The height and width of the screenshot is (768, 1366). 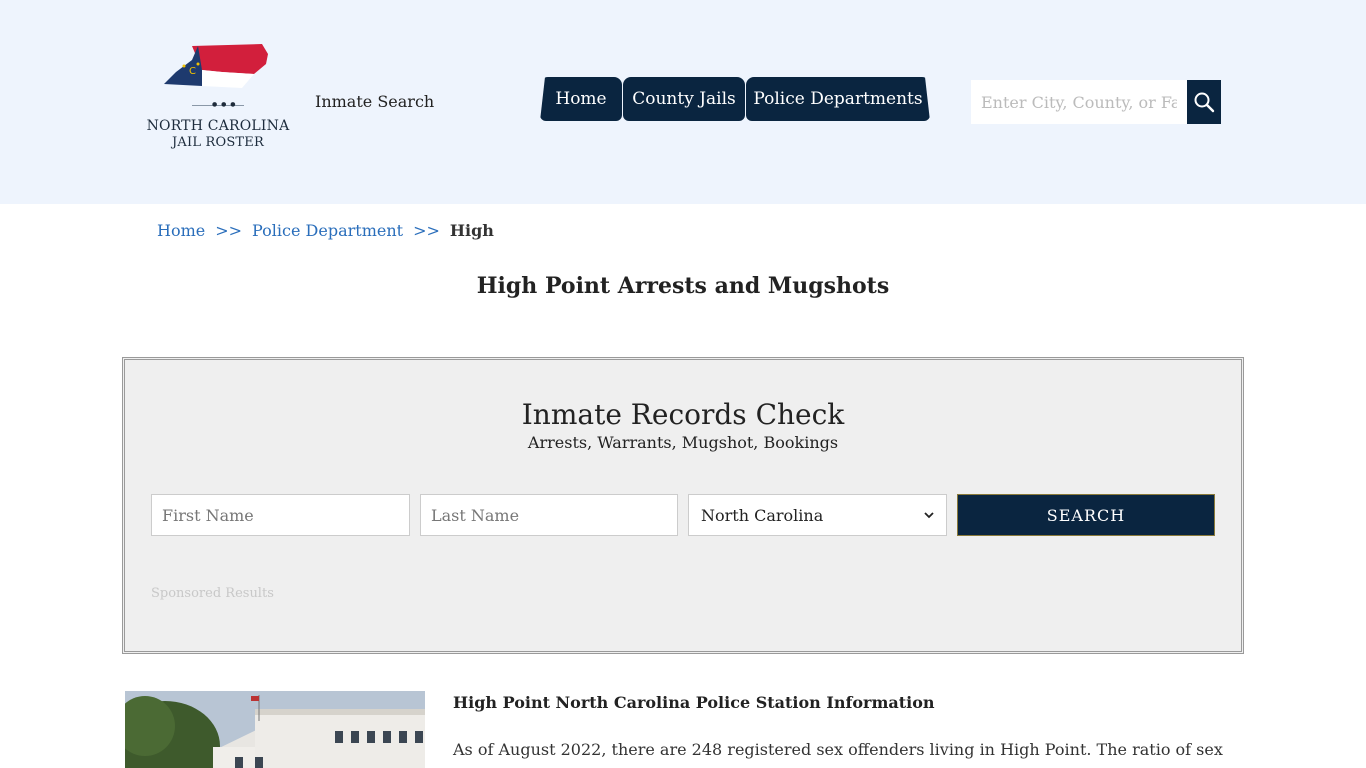 What do you see at coordinates (218, 126) in the screenshot?
I see `logo-title-line1: NORTH CAROLINA` at bounding box center [218, 126].